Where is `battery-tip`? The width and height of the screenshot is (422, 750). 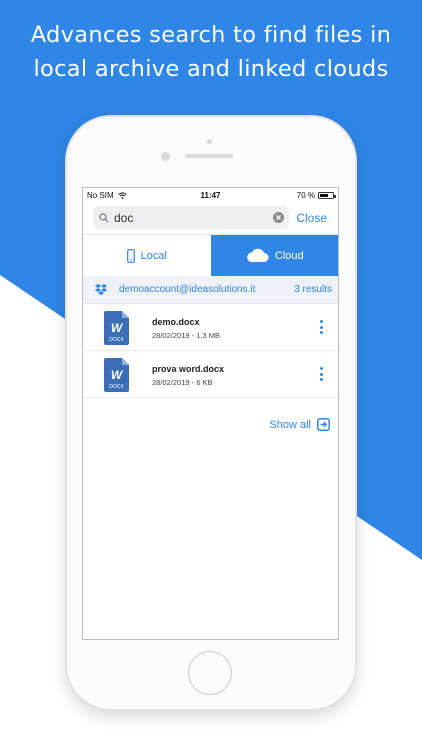 battery-tip is located at coordinates (335, 196).